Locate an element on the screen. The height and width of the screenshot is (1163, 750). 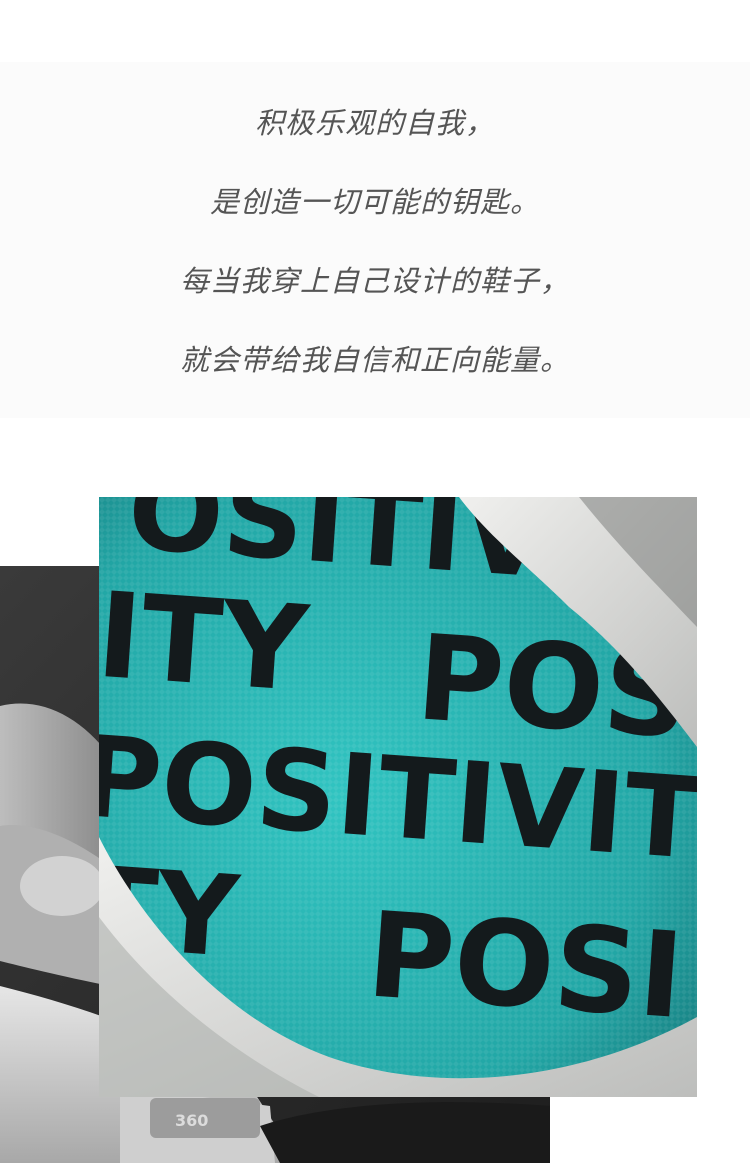
quote-line-3: 每当我穿上自己设计的鞋子， is located at coordinates (374, 281).